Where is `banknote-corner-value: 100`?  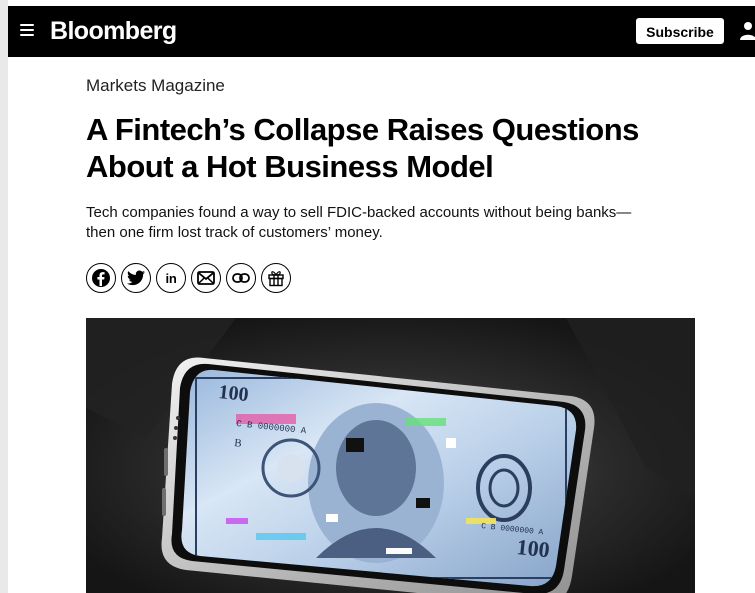 banknote-corner-value: 100 is located at coordinates (233, 393).